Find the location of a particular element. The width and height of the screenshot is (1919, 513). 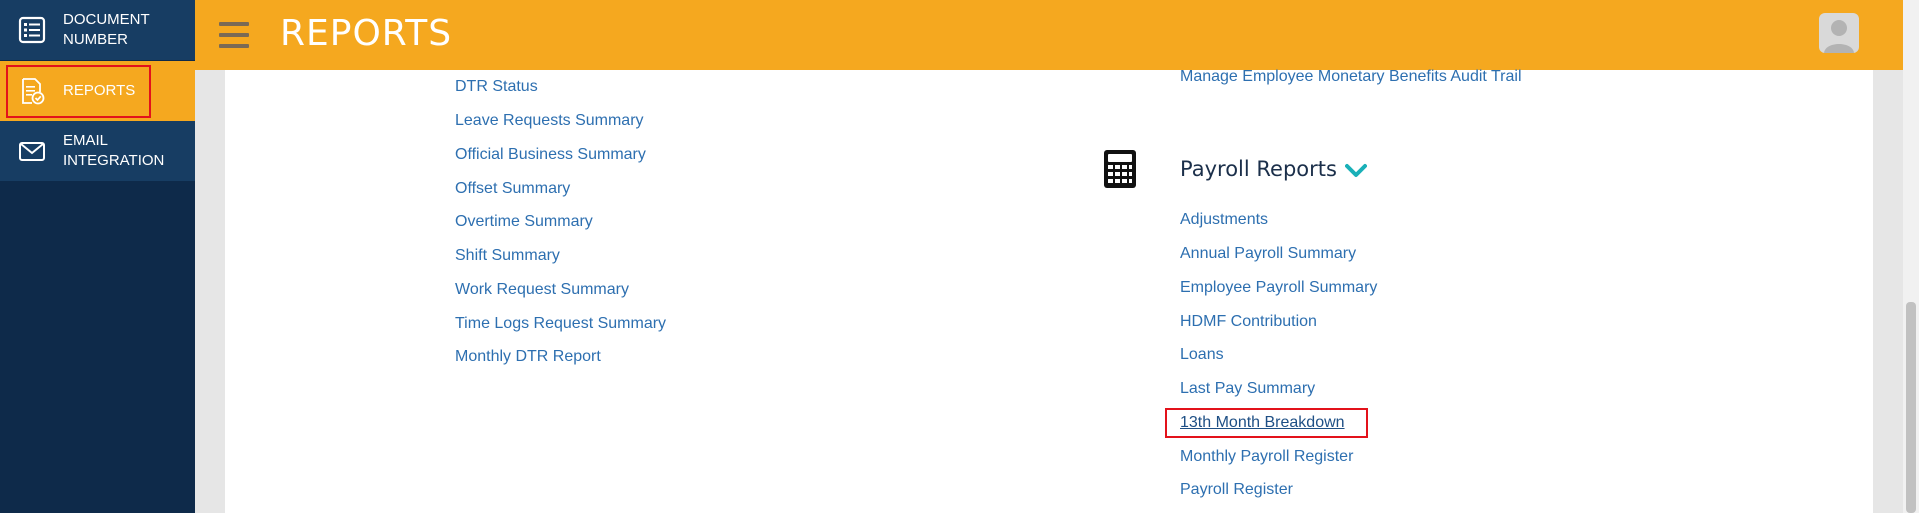

report-link-loans: Loans is located at coordinates (1202, 355).